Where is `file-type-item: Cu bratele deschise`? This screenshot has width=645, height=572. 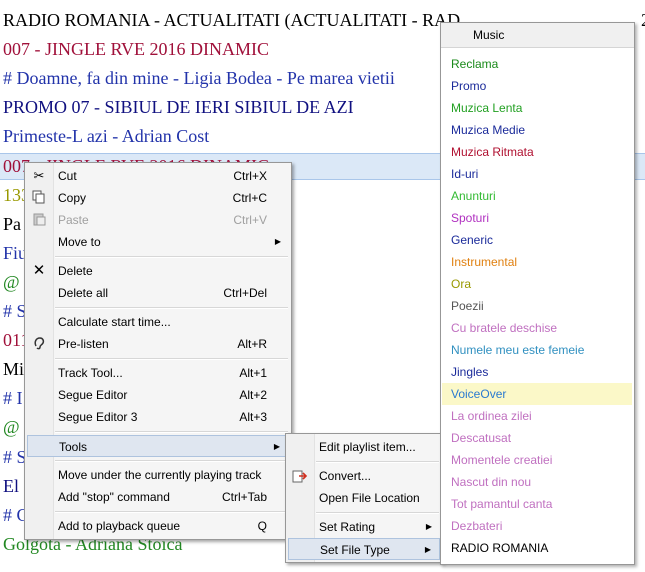 file-type-item: Cu bratele deschise is located at coordinates (537, 328).